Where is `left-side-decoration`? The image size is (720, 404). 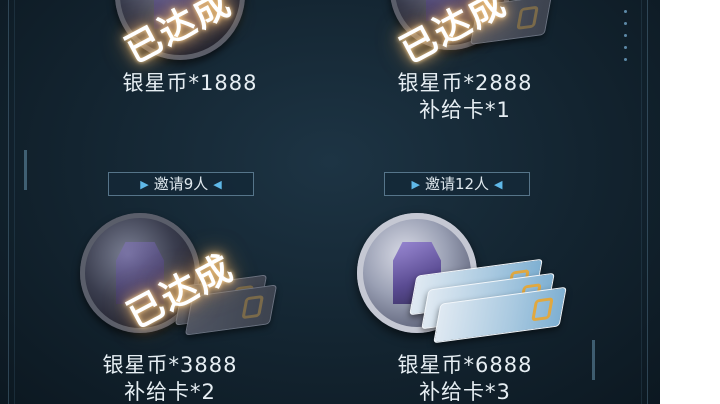
left-side-decoration is located at coordinates (25, 170).